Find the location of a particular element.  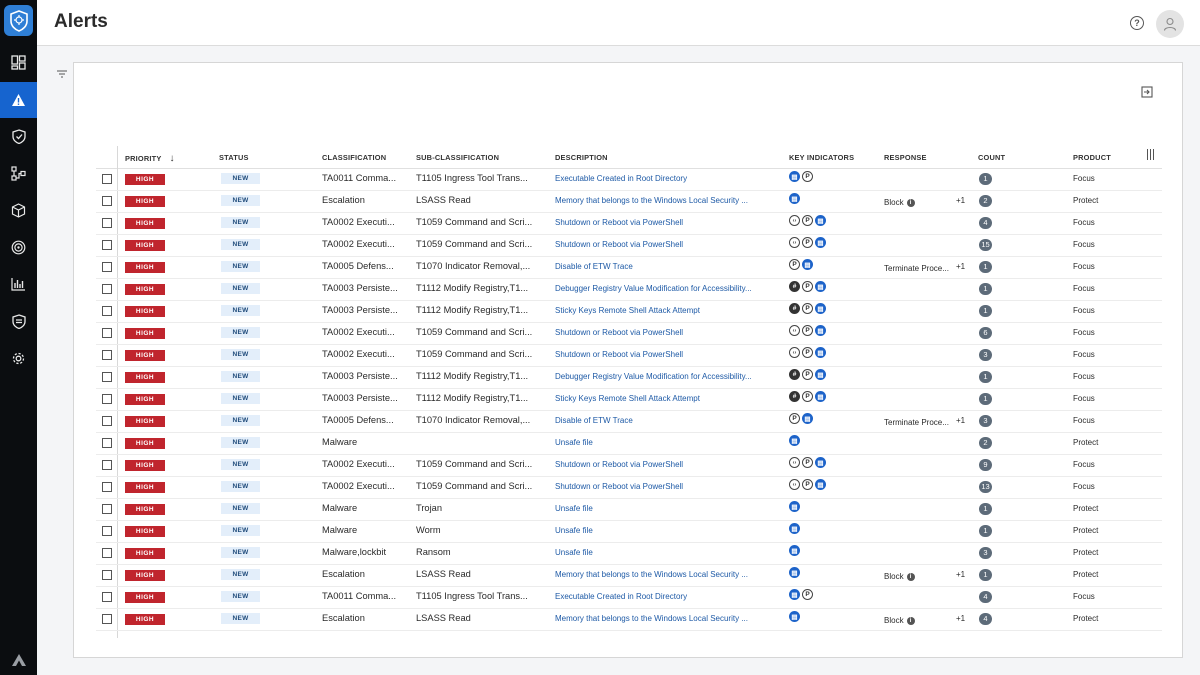

nav-protection is located at coordinates (18, 136).